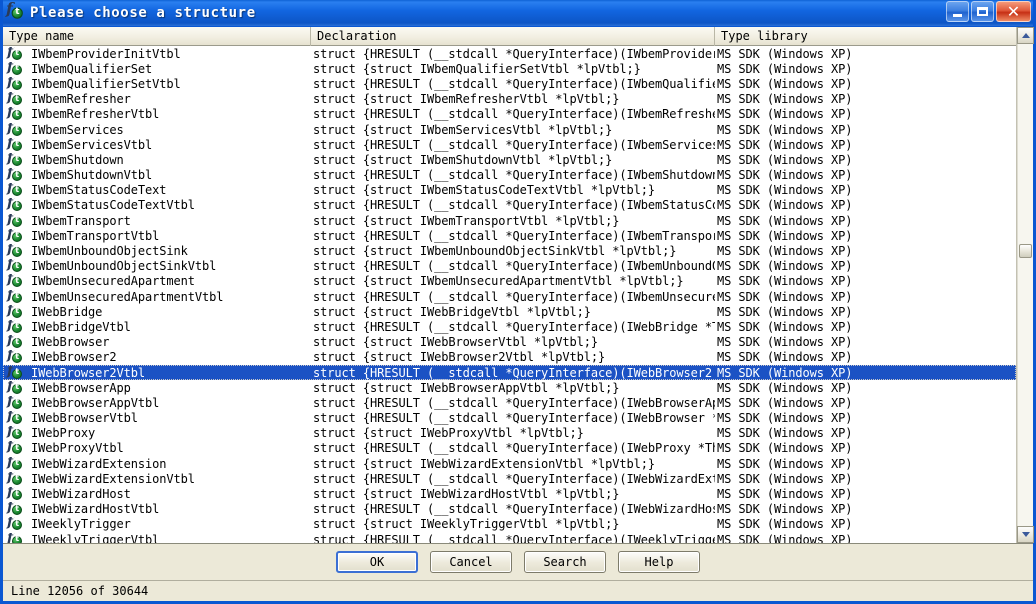 This screenshot has height=604, width=1036. What do you see at coordinates (865, 36) in the screenshot?
I see `column-header-type-library: Type library` at bounding box center [865, 36].